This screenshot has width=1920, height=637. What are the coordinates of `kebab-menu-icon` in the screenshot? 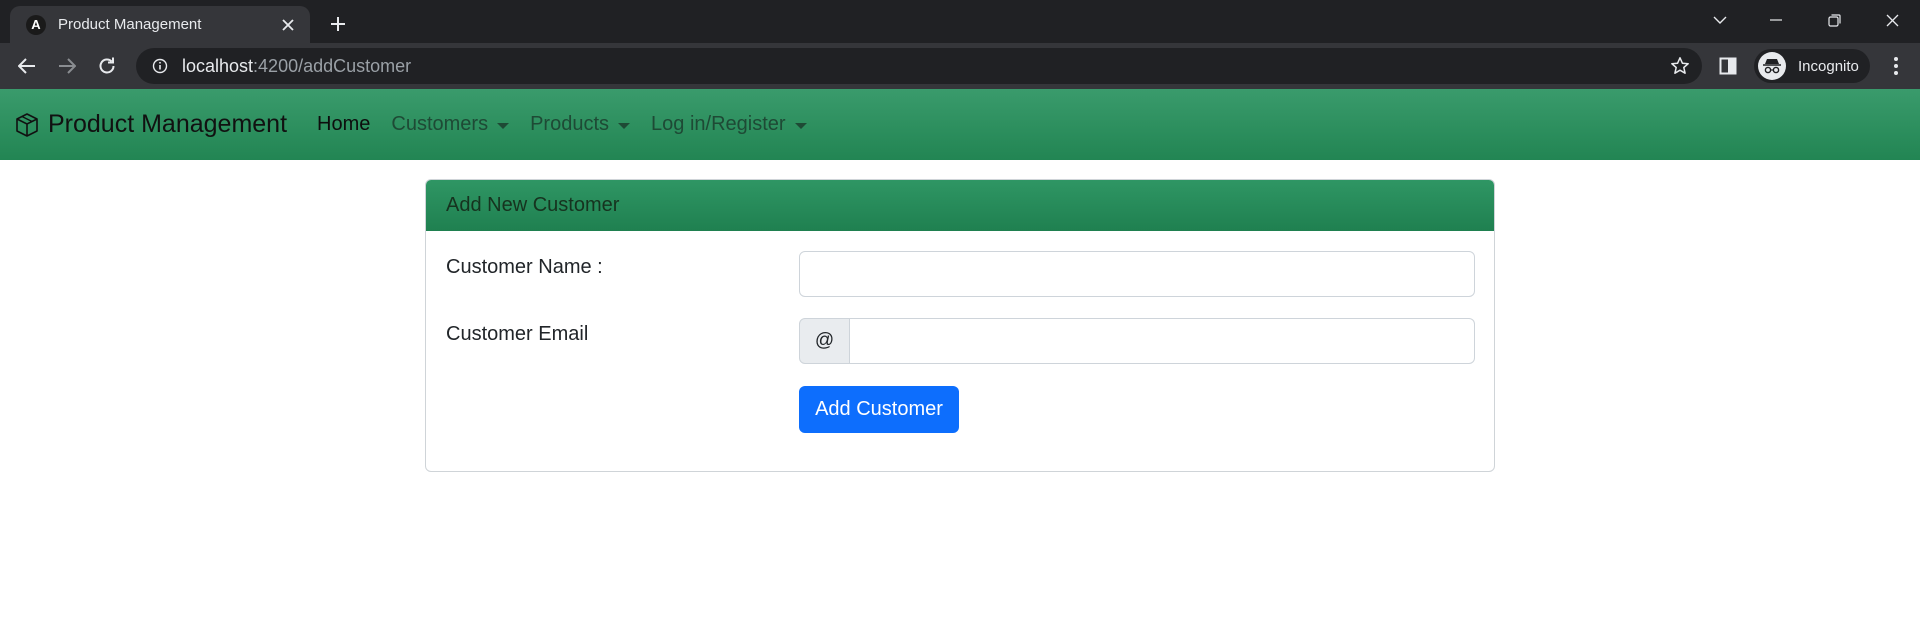 It's located at (1896, 66).